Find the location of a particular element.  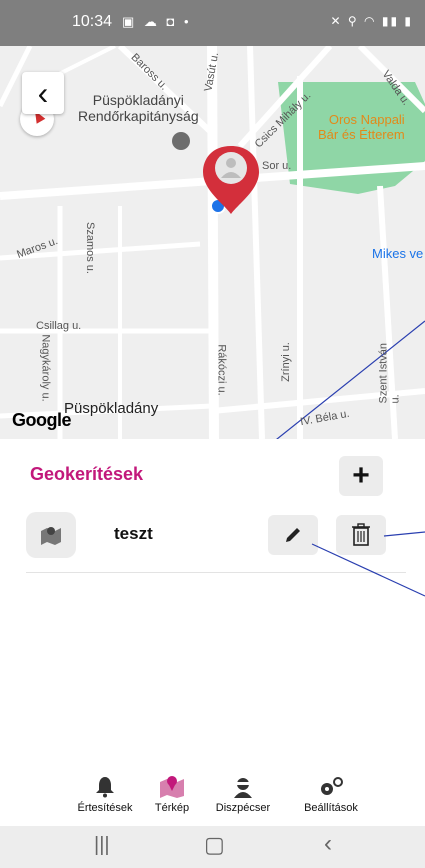

tab-settings: Beállítások is located at coordinates (331, 792).